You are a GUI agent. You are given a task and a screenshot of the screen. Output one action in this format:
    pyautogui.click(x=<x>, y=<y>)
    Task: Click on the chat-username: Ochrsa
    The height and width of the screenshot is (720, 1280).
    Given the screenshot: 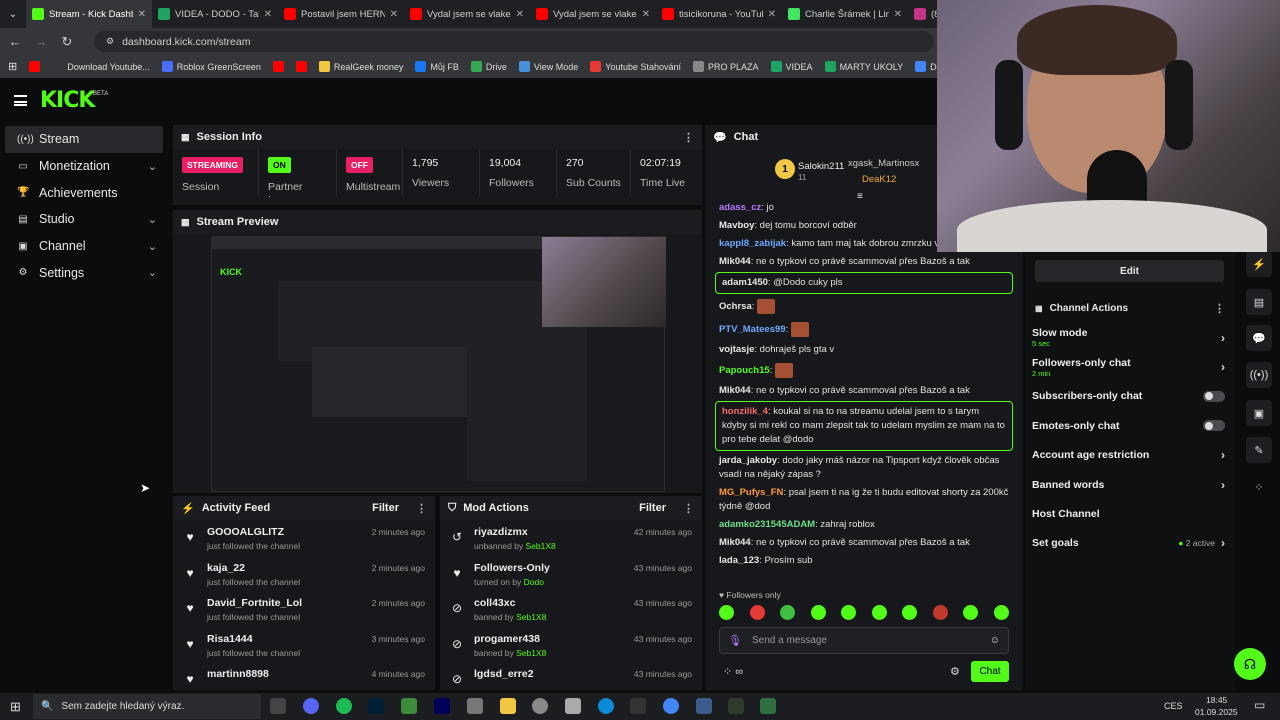 What is the action you would take?
    pyautogui.click(x=735, y=306)
    